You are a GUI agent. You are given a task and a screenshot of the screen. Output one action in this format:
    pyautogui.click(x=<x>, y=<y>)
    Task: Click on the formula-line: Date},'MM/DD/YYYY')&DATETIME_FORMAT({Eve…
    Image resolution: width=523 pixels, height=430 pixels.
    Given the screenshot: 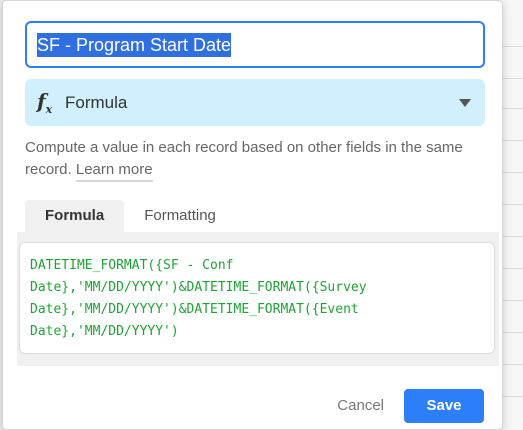 What is the action you would take?
    pyautogui.click(x=194, y=309)
    